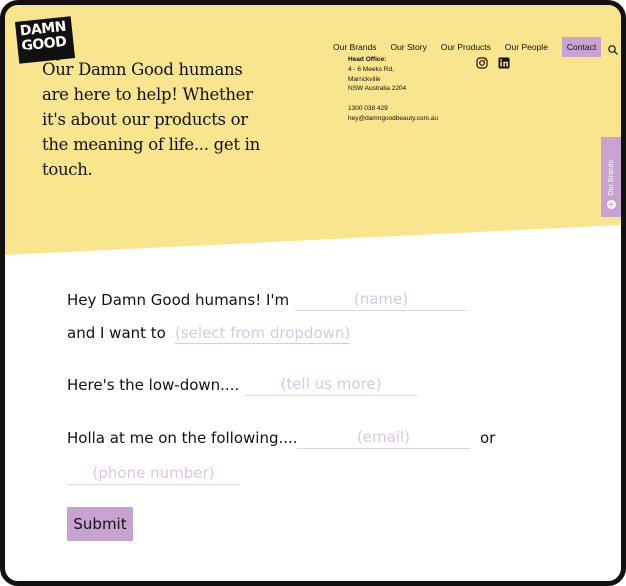  Describe the element at coordinates (371, 69) in the screenshot. I see `office-address-line1: 4 - 6 Meeks Rd,` at that location.